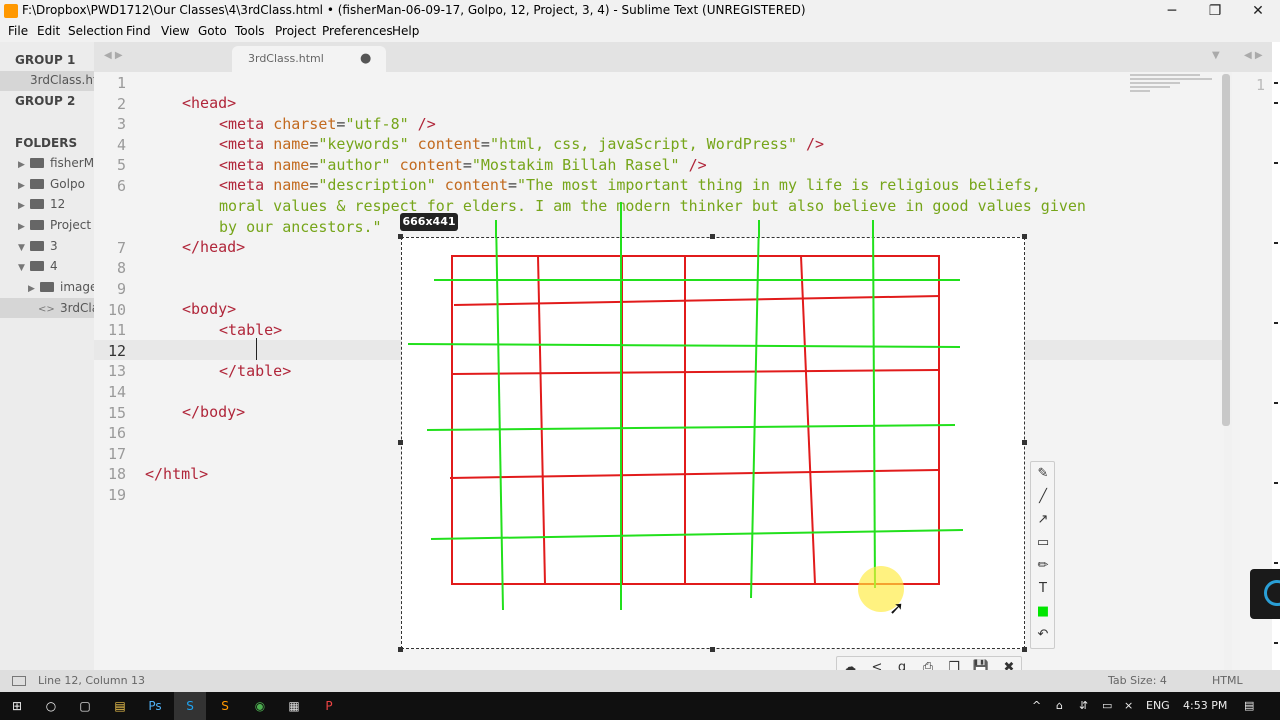  I want to click on arrow-icon: ↗, so click(1043, 520).